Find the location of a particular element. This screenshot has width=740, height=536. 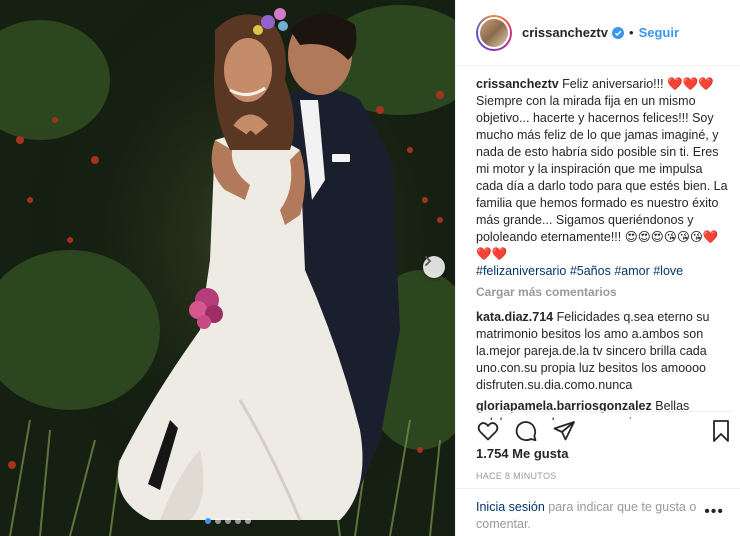

avatar is located at coordinates (494, 32).